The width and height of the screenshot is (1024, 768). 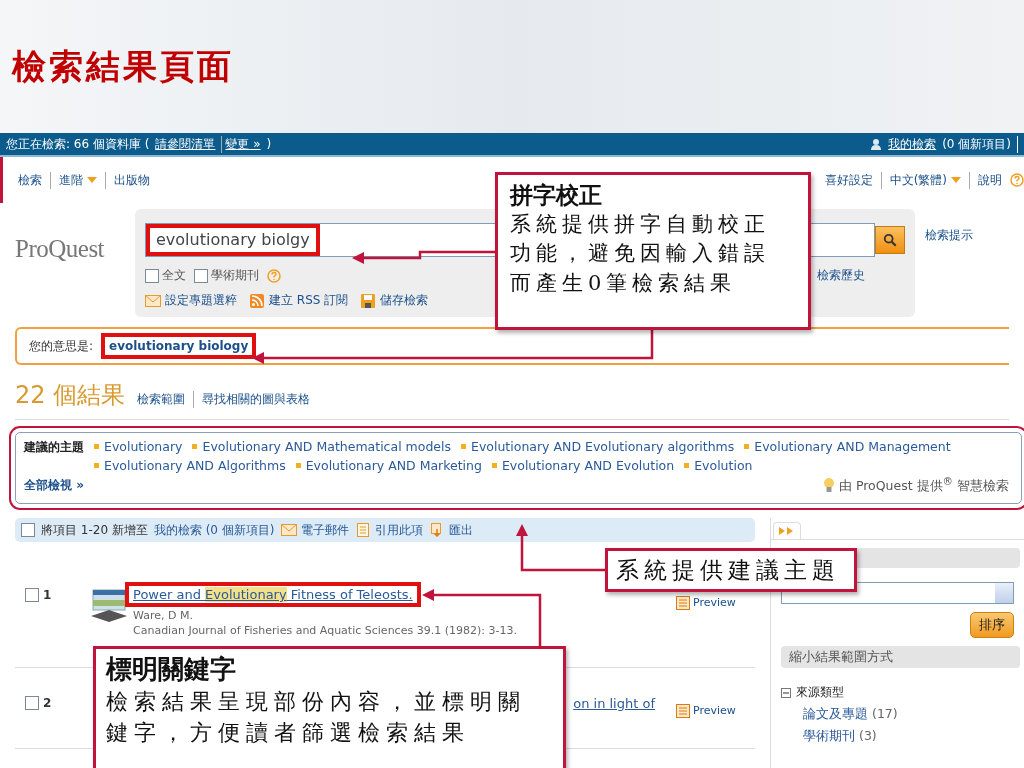 What do you see at coordinates (171, 669) in the screenshot?
I see `callout-title: 標明關鍵字` at bounding box center [171, 669].